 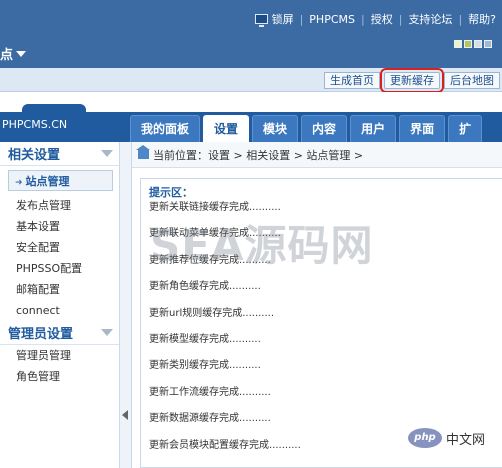 What do you see at coordinates (59, 247) in the screenshot?
I see `sidebar-item-security: 安全配置` at bounding box center [59, 247].